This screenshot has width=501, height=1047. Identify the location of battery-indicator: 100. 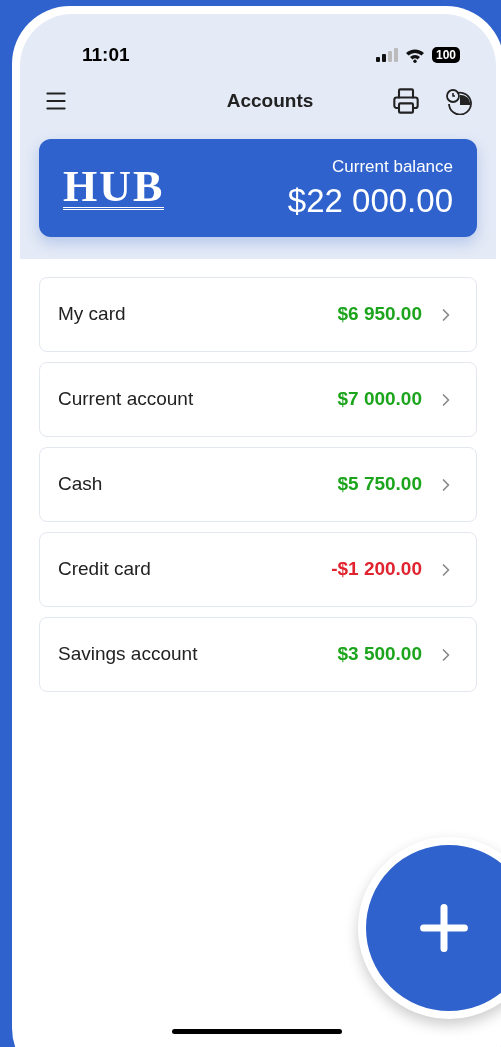
(445, 55).